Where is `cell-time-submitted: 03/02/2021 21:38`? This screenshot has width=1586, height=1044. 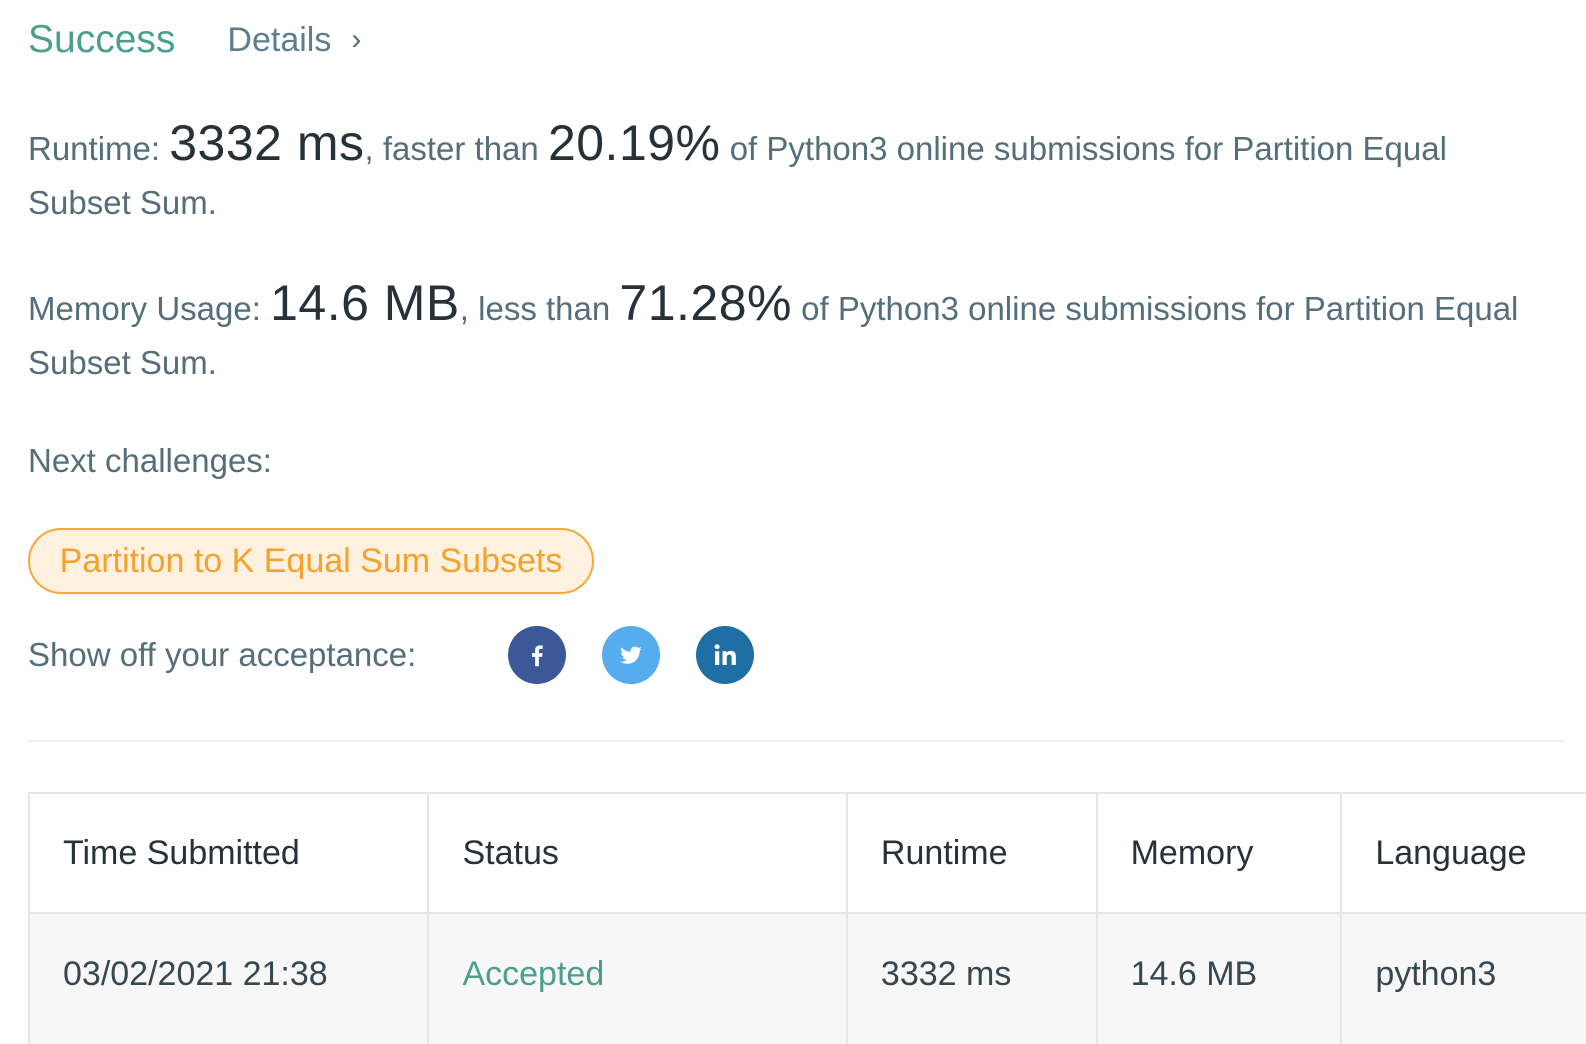 cell-time-submitted: 03/02/2021 21:38 is located at coordinates (230, 979).